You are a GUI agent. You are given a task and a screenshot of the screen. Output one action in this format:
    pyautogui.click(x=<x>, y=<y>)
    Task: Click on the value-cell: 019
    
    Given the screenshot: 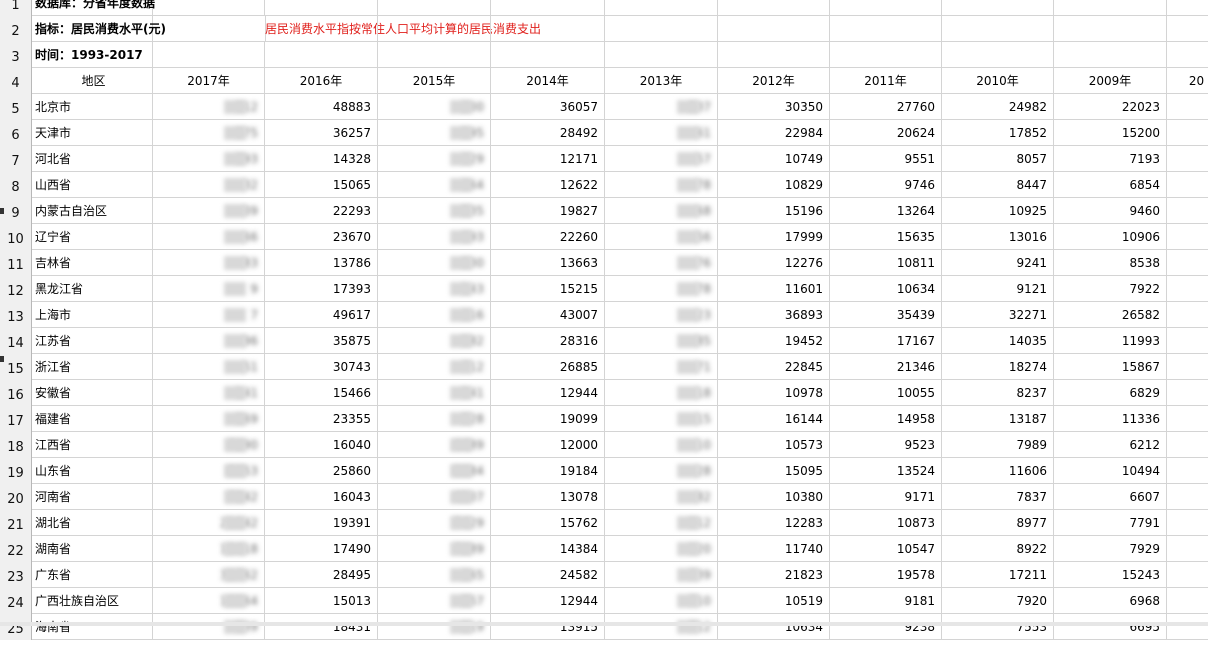 What is the action you would take?
    pyautogui.click(x=434, y=627)
    